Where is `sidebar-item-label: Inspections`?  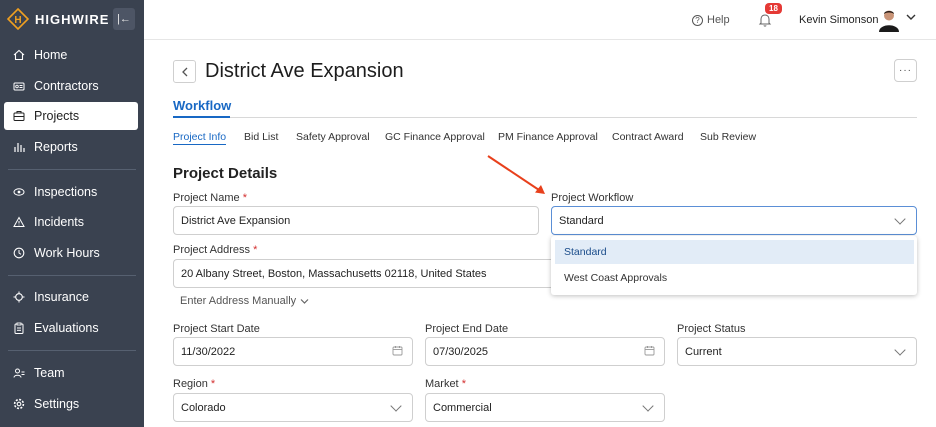
sidebar-item-label: Inspections is located at coordinates (66, 192).